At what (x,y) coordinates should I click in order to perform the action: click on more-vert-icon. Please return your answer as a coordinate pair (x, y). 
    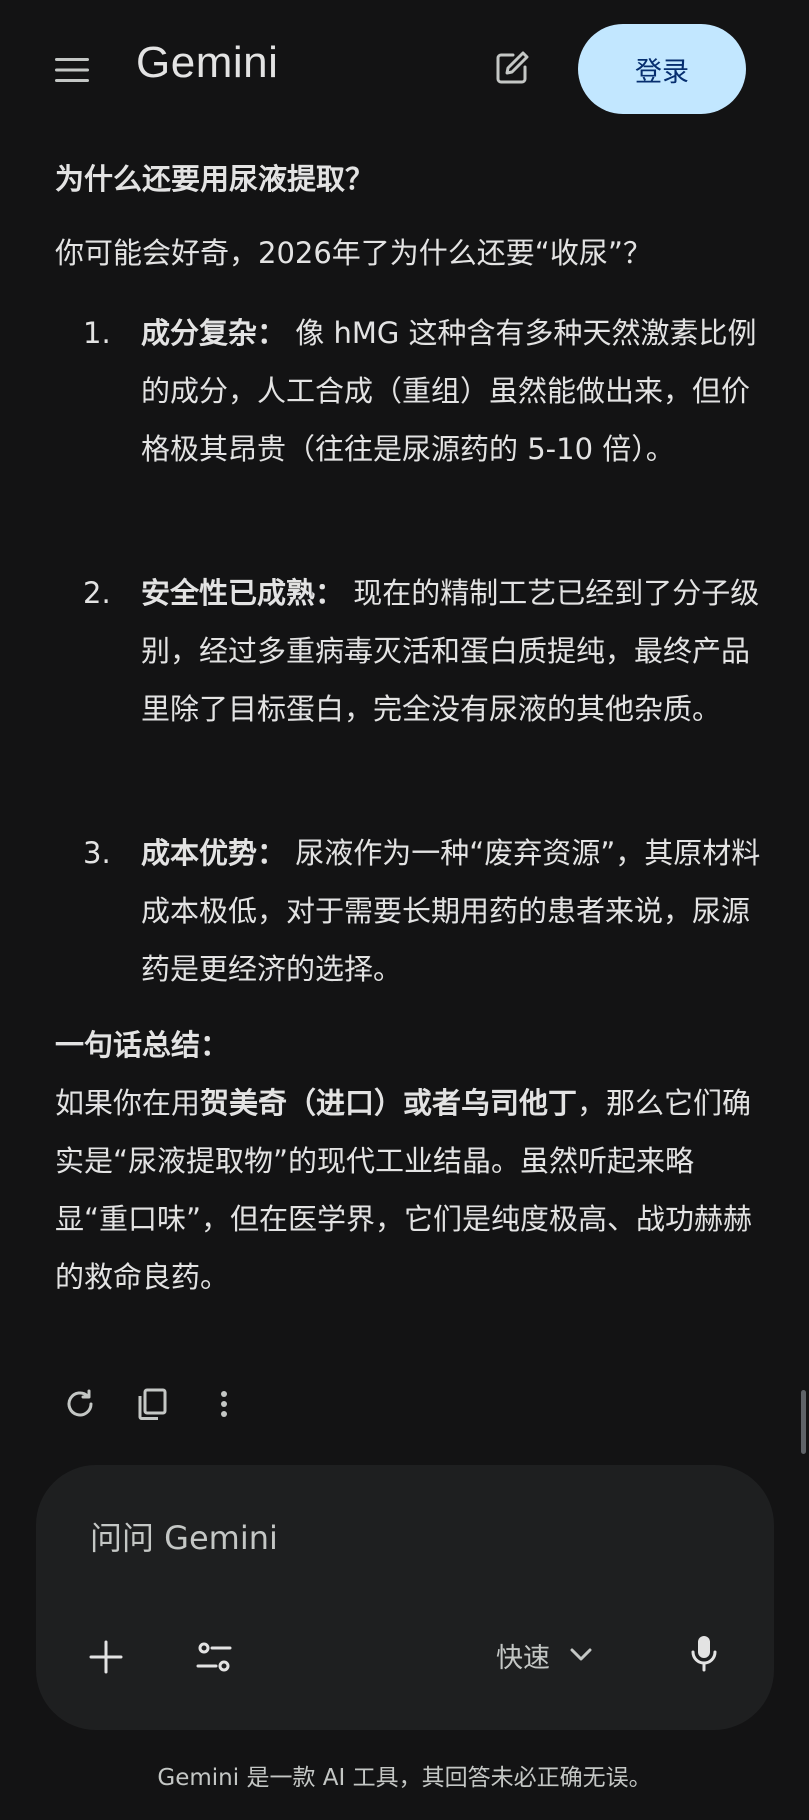
    Looking at the image, I should click on (224, 1404).